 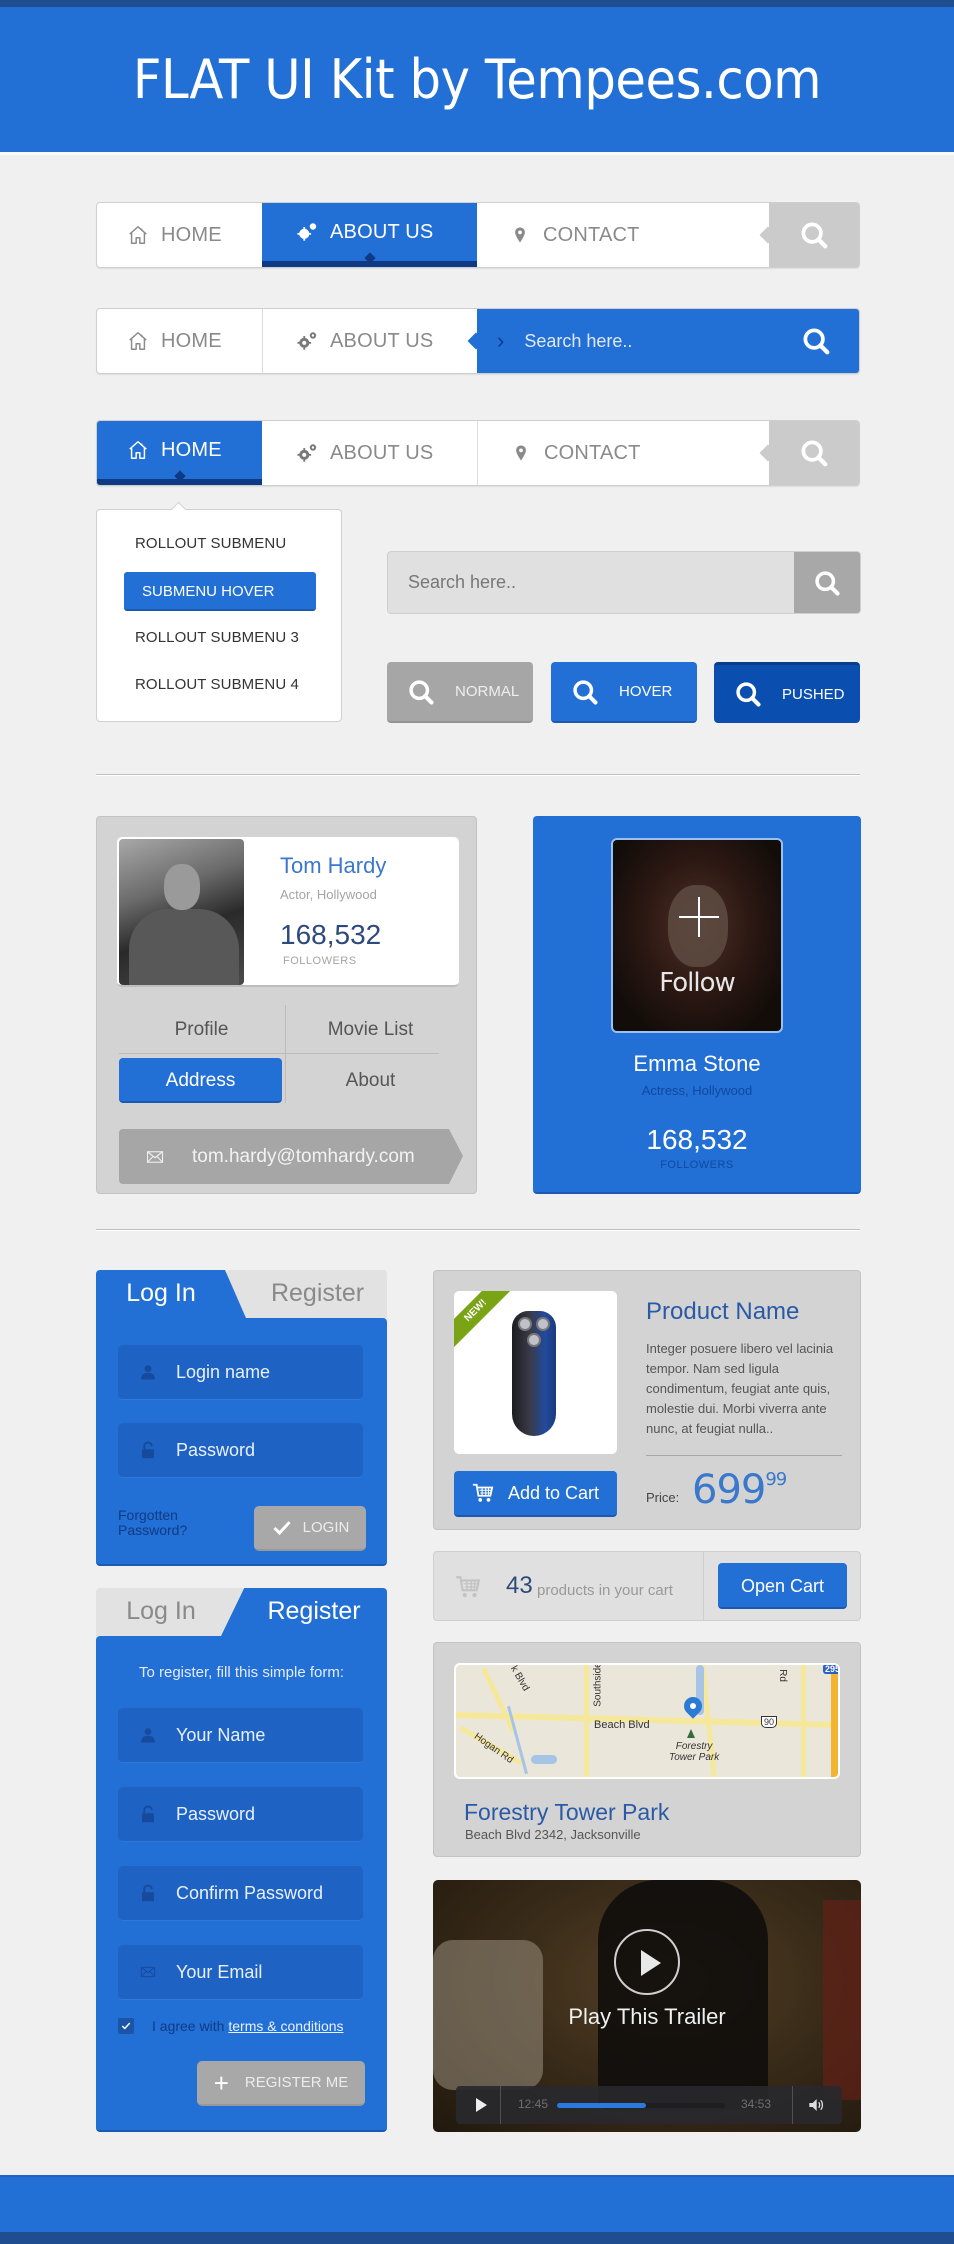 What do you see at coordinates (776, 1479) in the screenshot?
I see `price-cents: 99` at bounding box center [776, 1479].